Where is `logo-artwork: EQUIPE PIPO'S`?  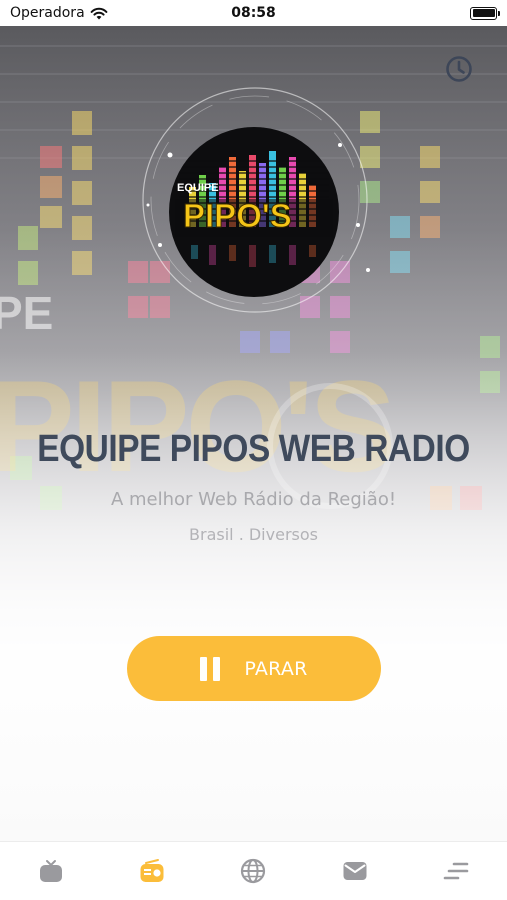 logo-artwork: EQUIPE PIPO'S is located at coordinates (254, 209).